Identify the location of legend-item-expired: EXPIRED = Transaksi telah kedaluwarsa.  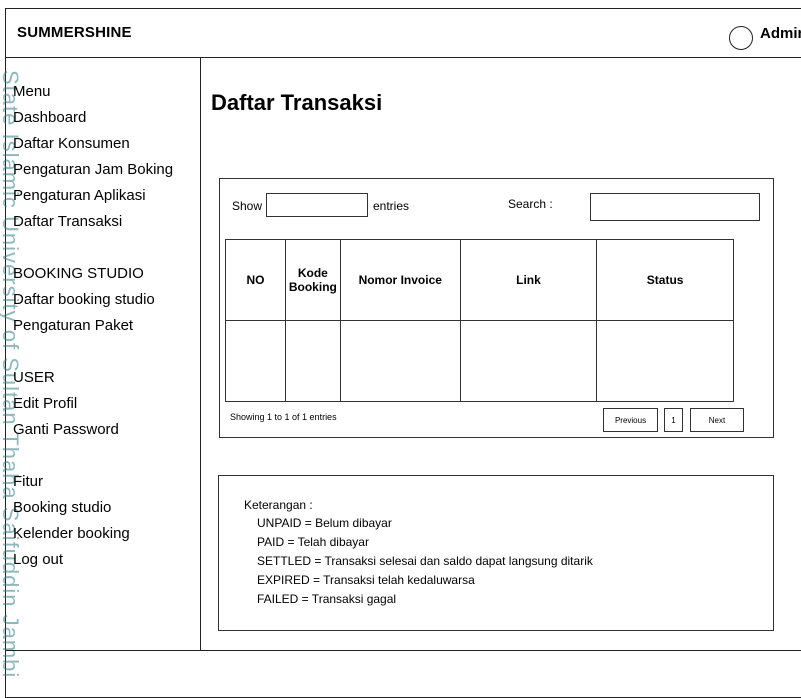
(366, 580).